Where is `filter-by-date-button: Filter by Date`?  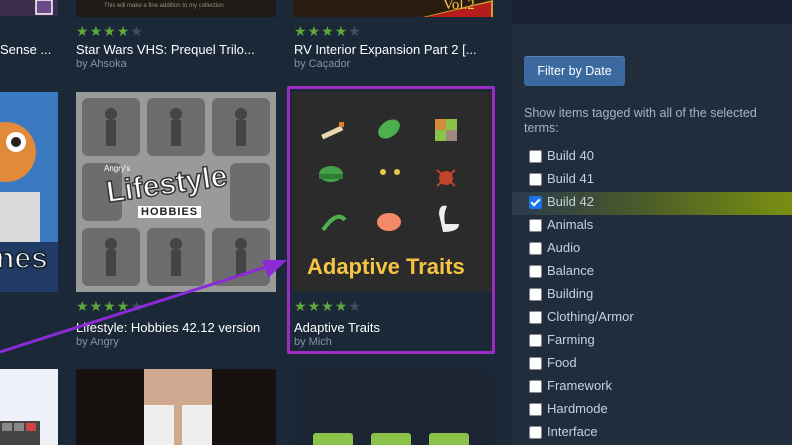 filter-by-date-button: Filter by Date is located at coordinates (574, 71).